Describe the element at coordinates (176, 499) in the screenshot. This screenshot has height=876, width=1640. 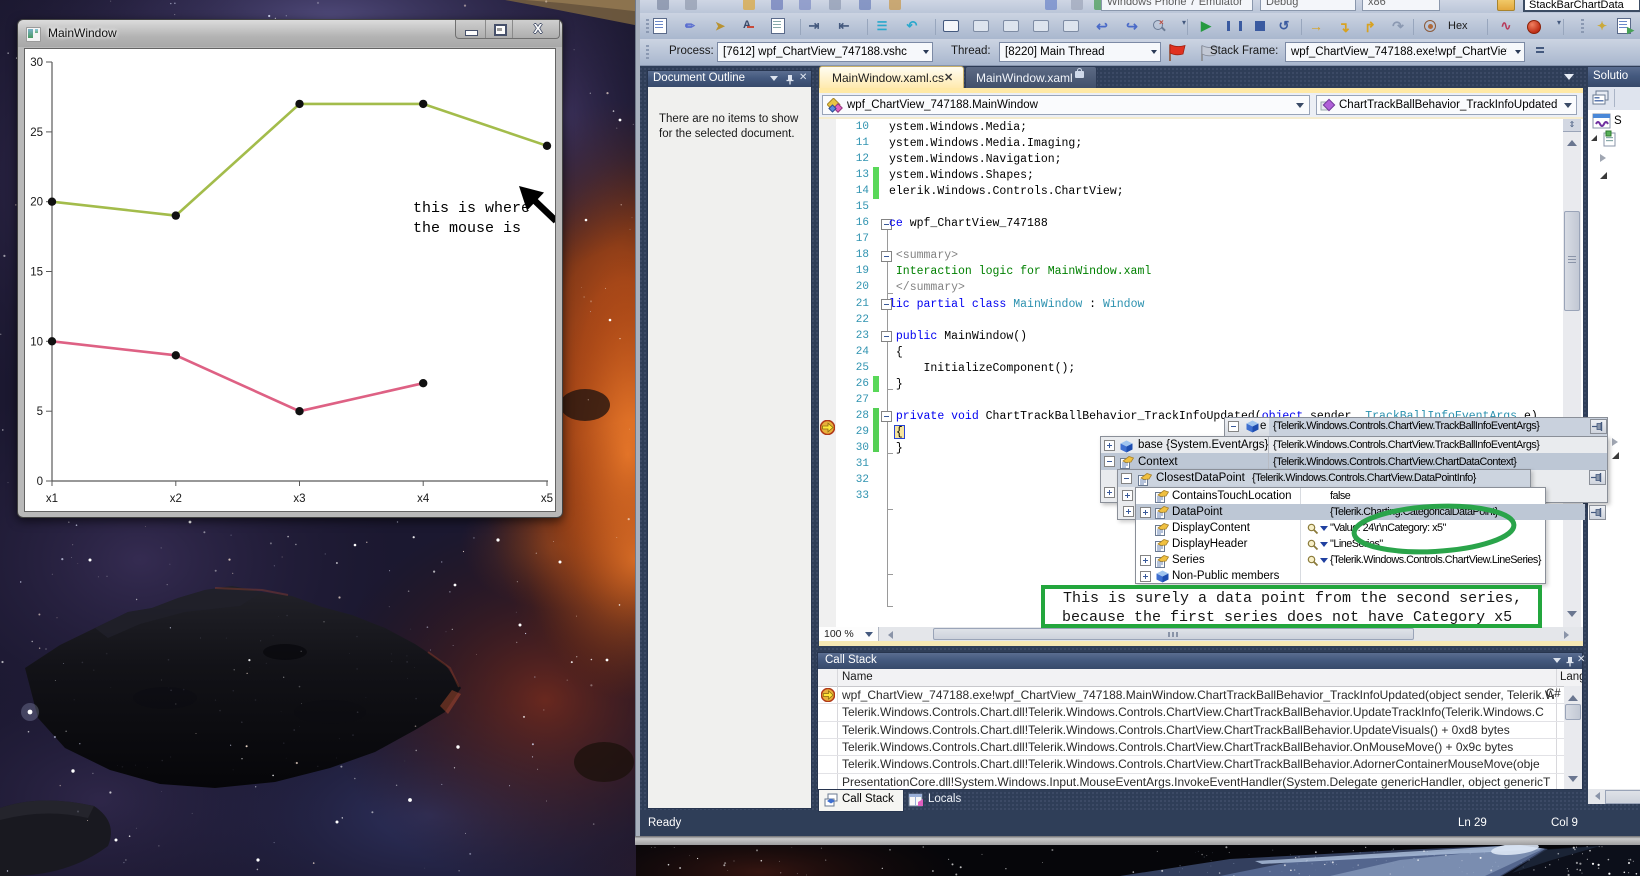
I see `svg-text: x2` at that location.